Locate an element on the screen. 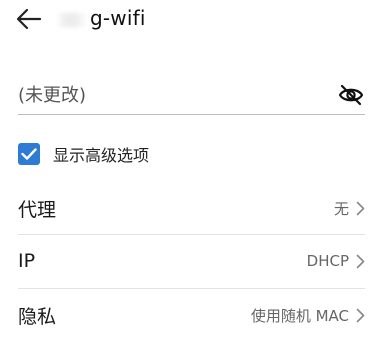  ip-value: DHCP is located at coordinates (327, 261).